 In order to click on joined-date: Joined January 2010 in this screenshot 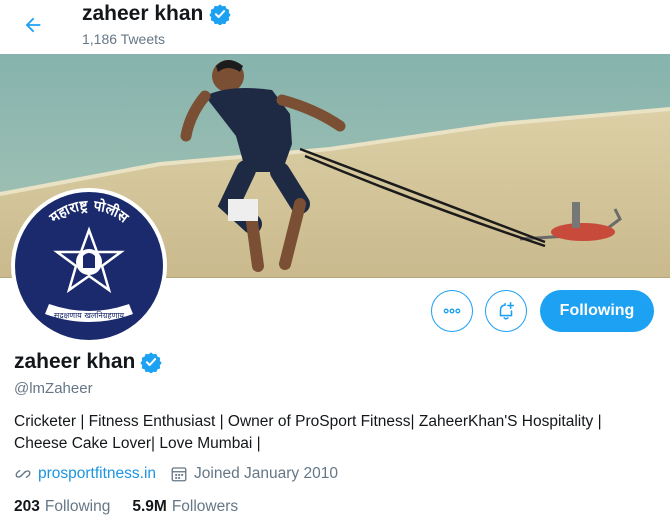, I will do `click(266, 473)`.